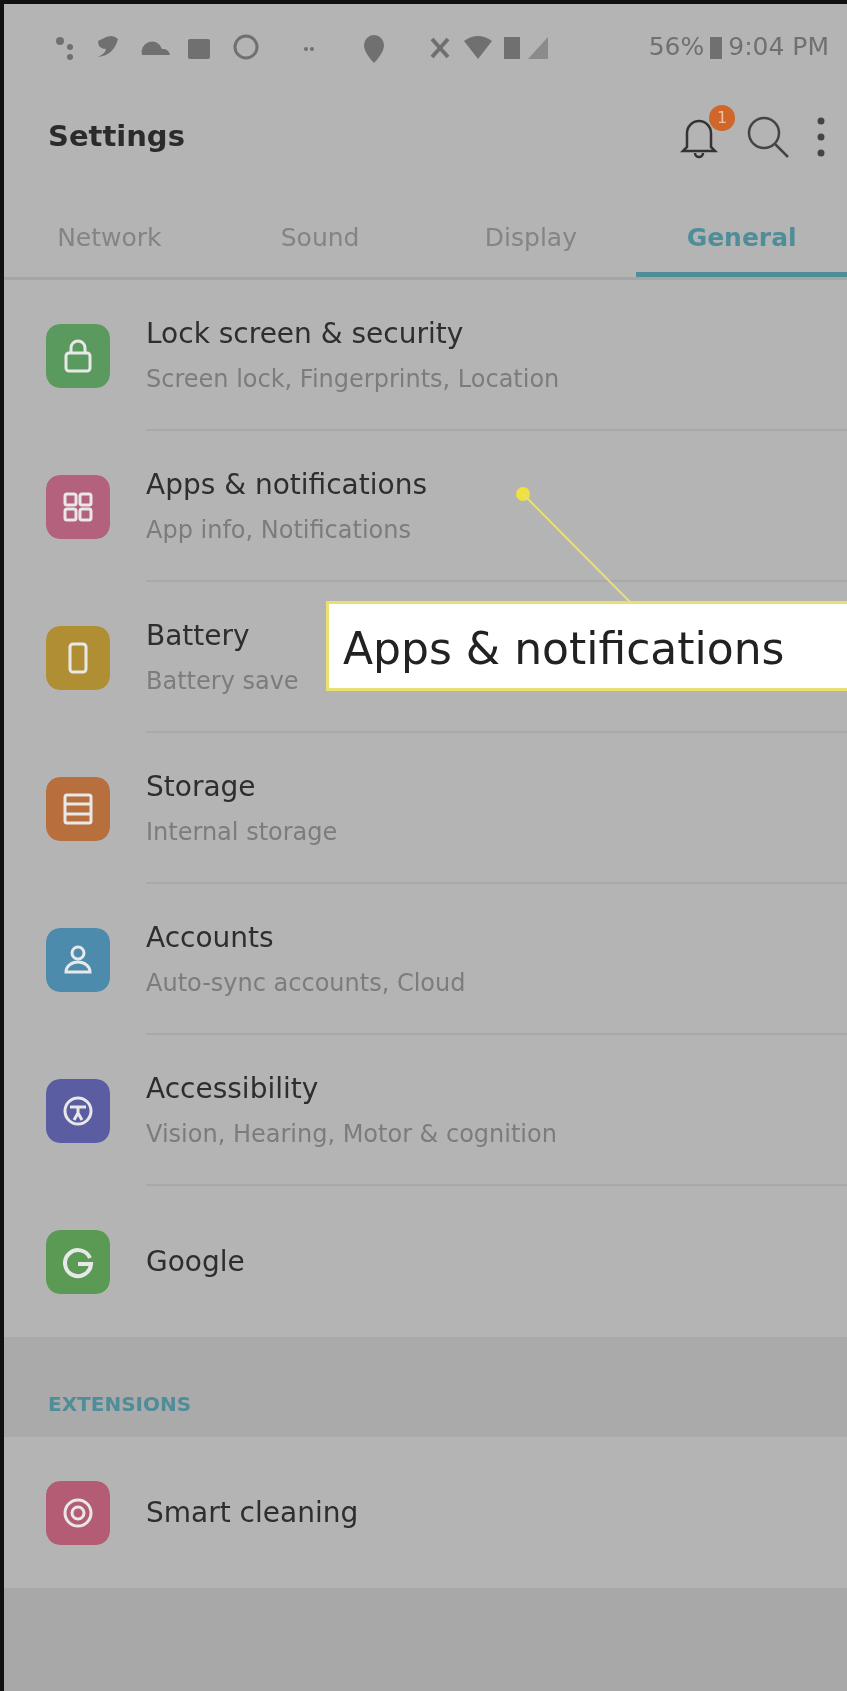  I want to click on settings-item: Apps & notifications App info, Notifications, so click(425, 506).